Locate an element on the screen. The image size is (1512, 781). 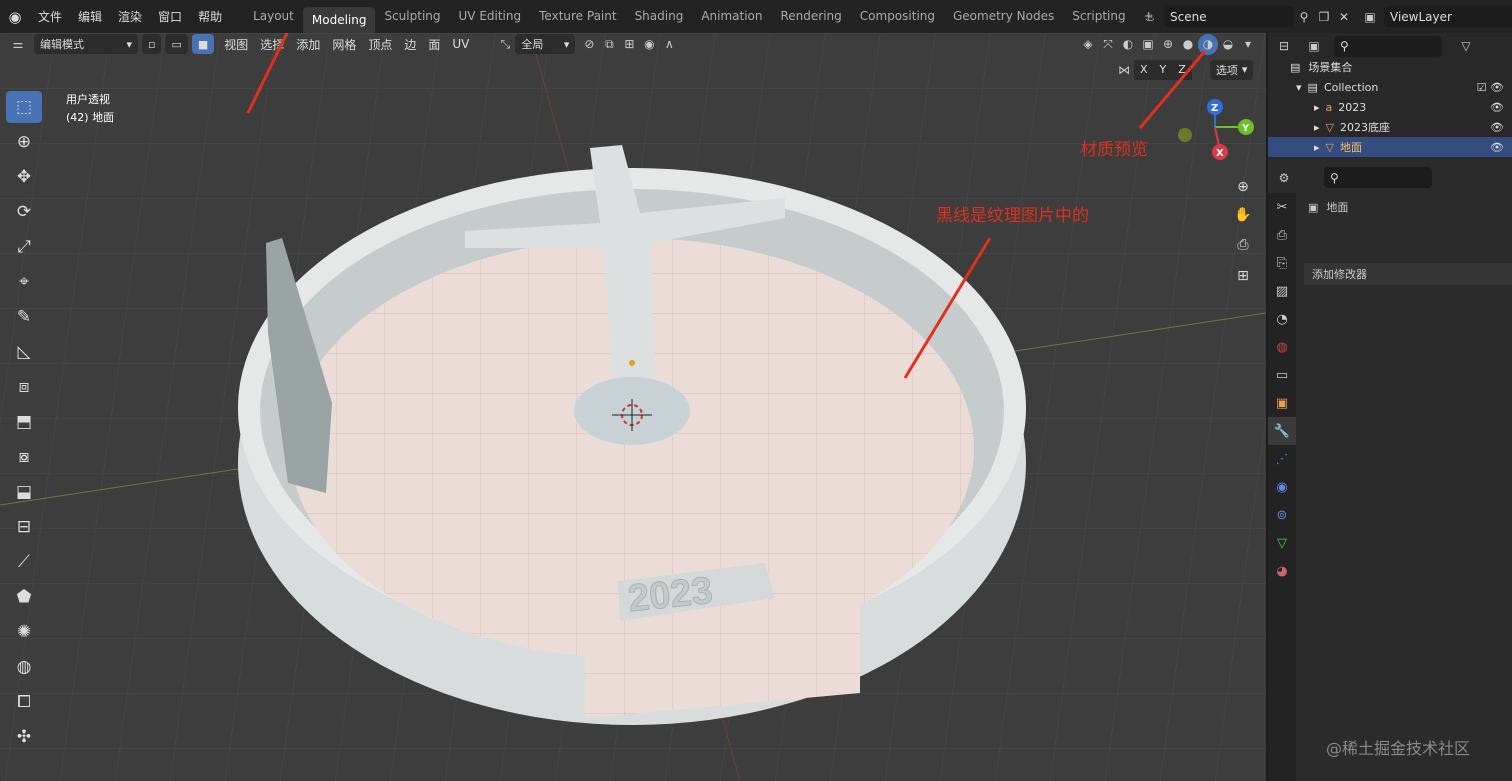
menu-mesh: 网格 is located at coordinates (344, 44).